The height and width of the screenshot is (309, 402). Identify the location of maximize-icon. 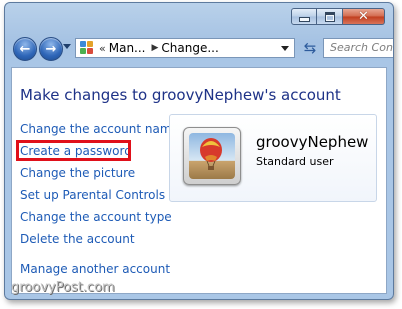
(329, 16).